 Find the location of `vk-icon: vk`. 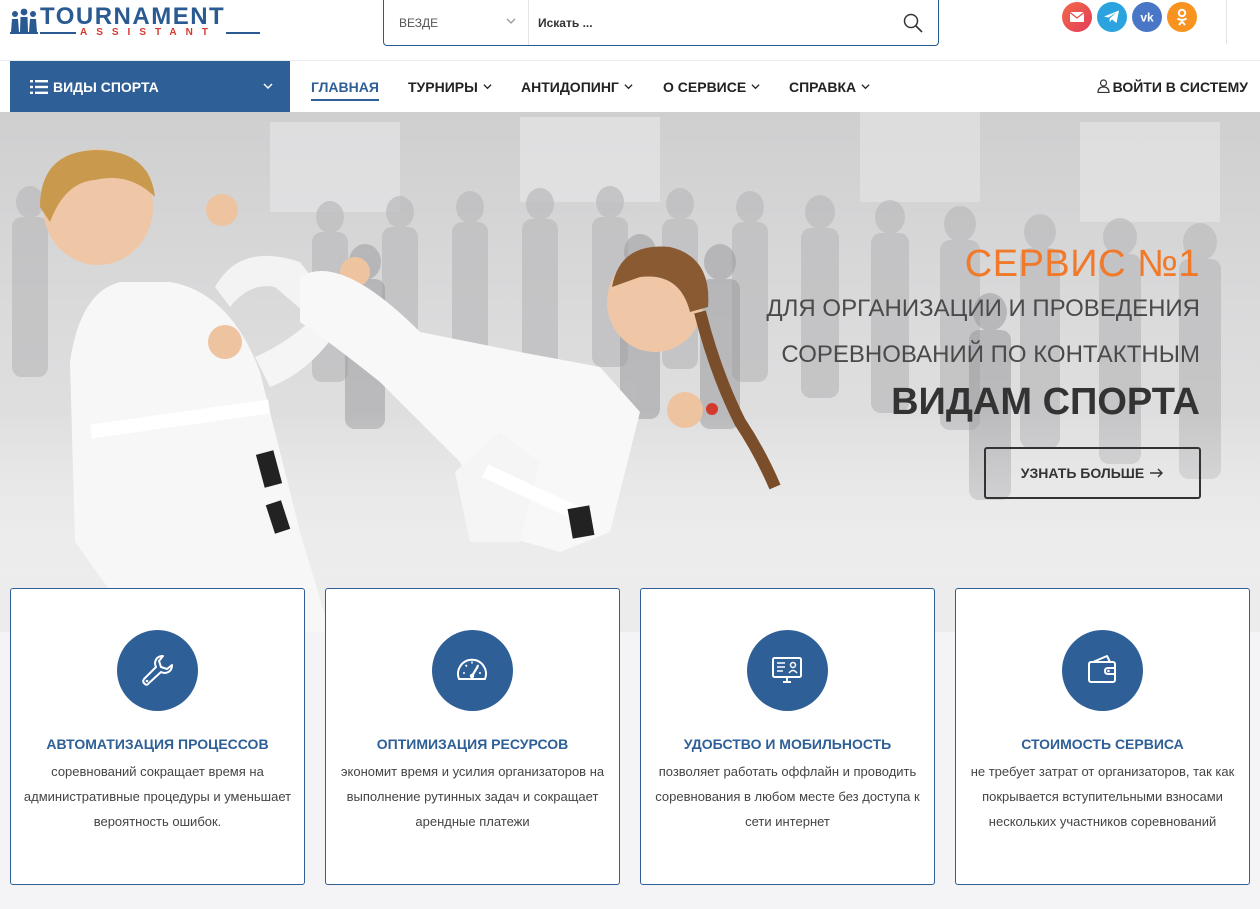

vk-icon: vk is located at coordinates (1147, 18).